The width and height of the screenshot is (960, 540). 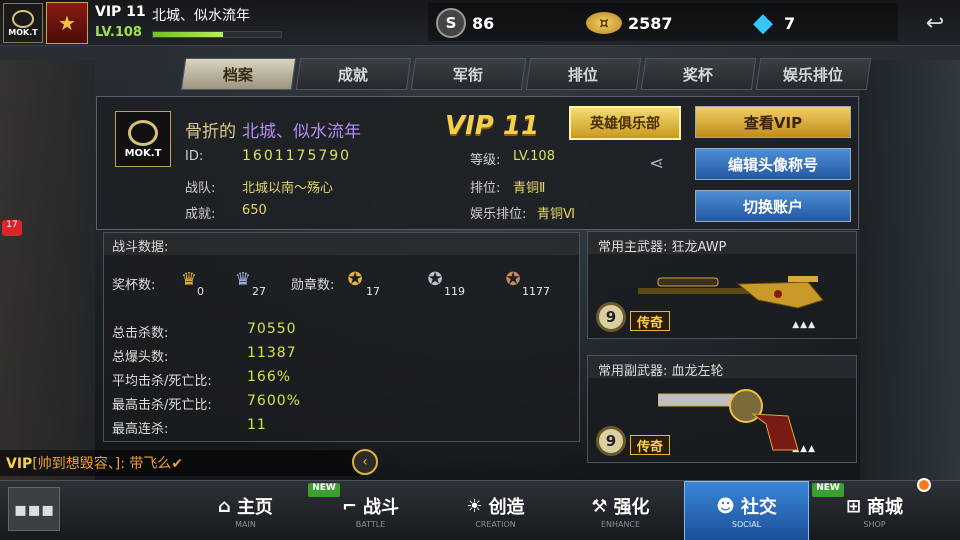 What do you see at coordinates (12, 228) in the screenshot?
I see `side-notification-badge: 17` at bounding box center [12, 228].